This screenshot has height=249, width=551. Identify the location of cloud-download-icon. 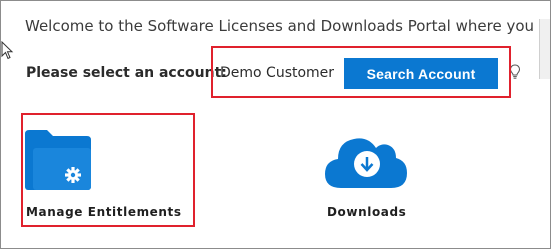
(366, 163).